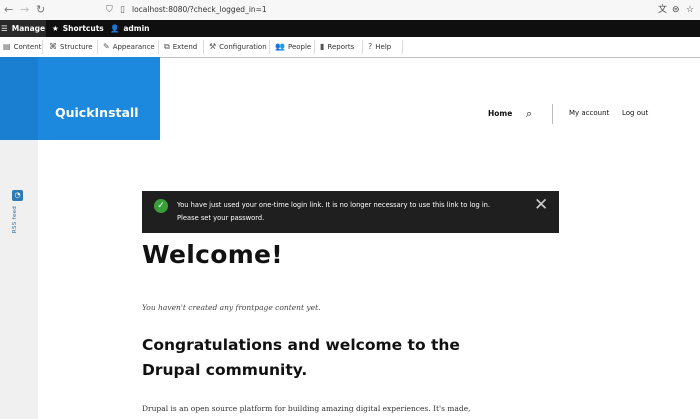 The width and height of the screenshot is (700, 419). I want to click on people-icon: 👥, so click(280, 46).